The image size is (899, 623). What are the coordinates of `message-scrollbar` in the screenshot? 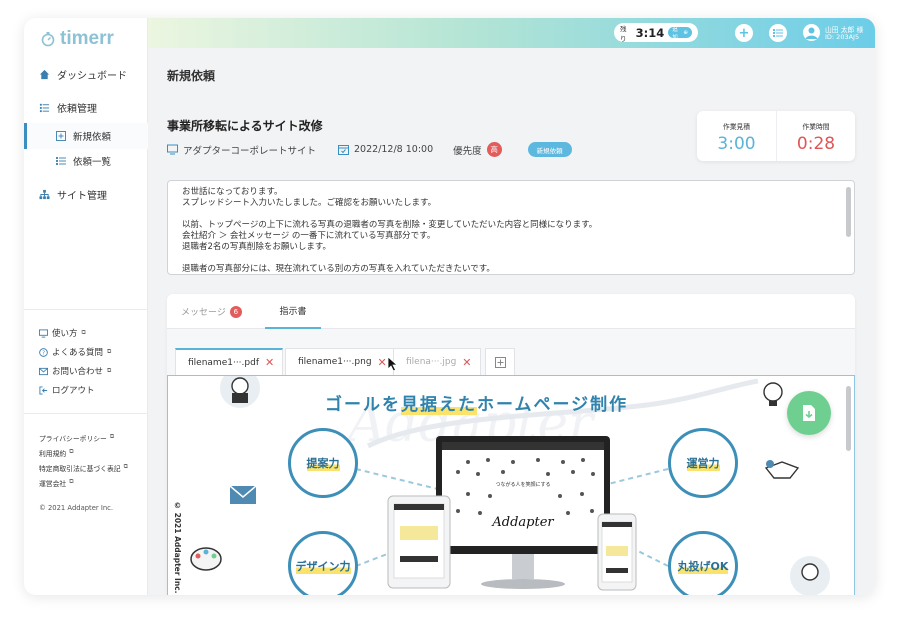 It's located at (848, 212).